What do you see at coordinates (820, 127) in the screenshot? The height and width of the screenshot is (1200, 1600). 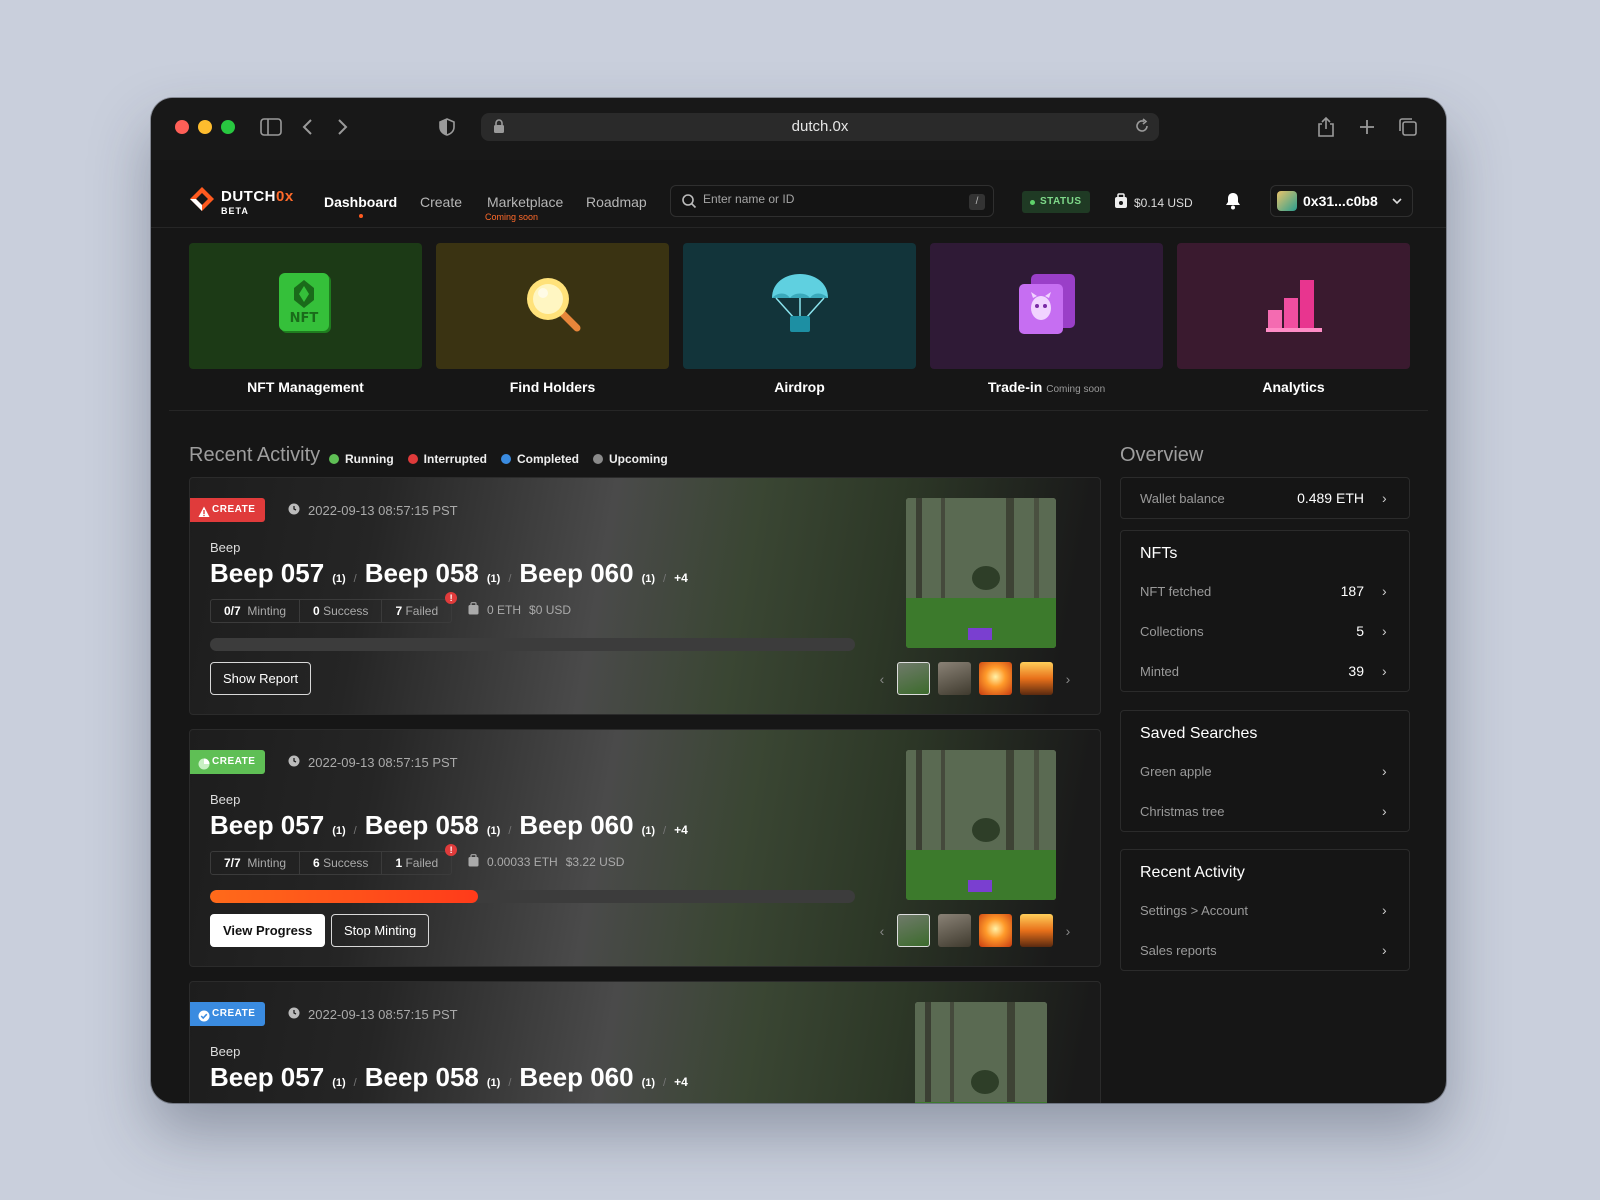 I see `address-bar: dutch.0x` at bounding box center [820, 127].